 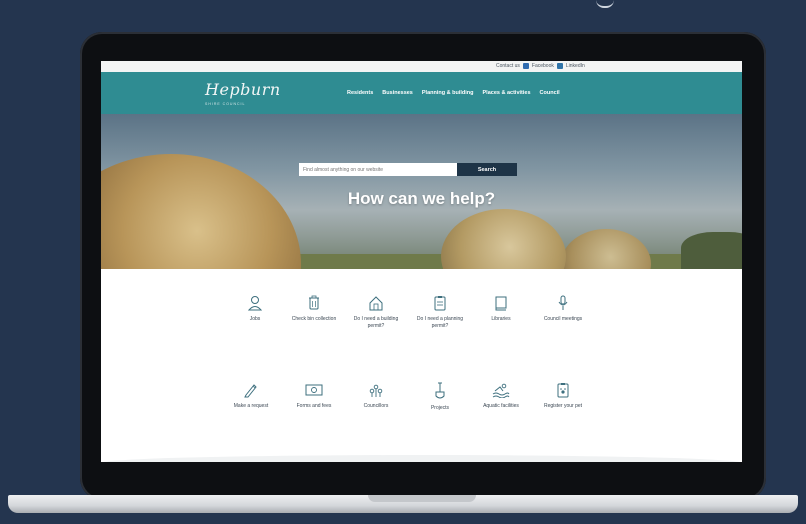 I want to click on tile-label: Libraries, so click(x=501, y=319).